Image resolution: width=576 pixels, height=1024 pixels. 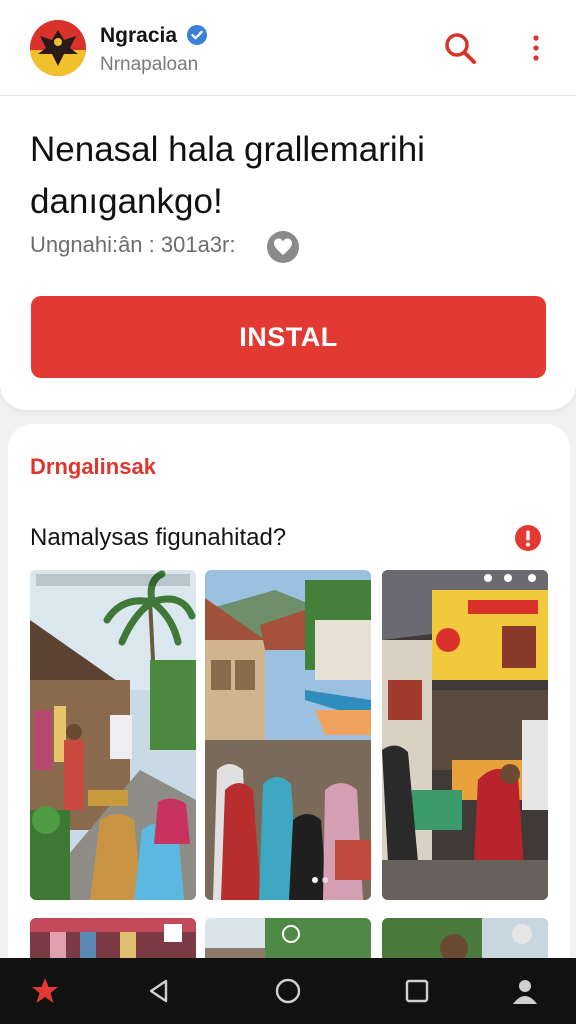 What do you see at coordinates (197, 35) in the screenshot?
I see `verified-badge-icon` at bounding box center [197, 35].